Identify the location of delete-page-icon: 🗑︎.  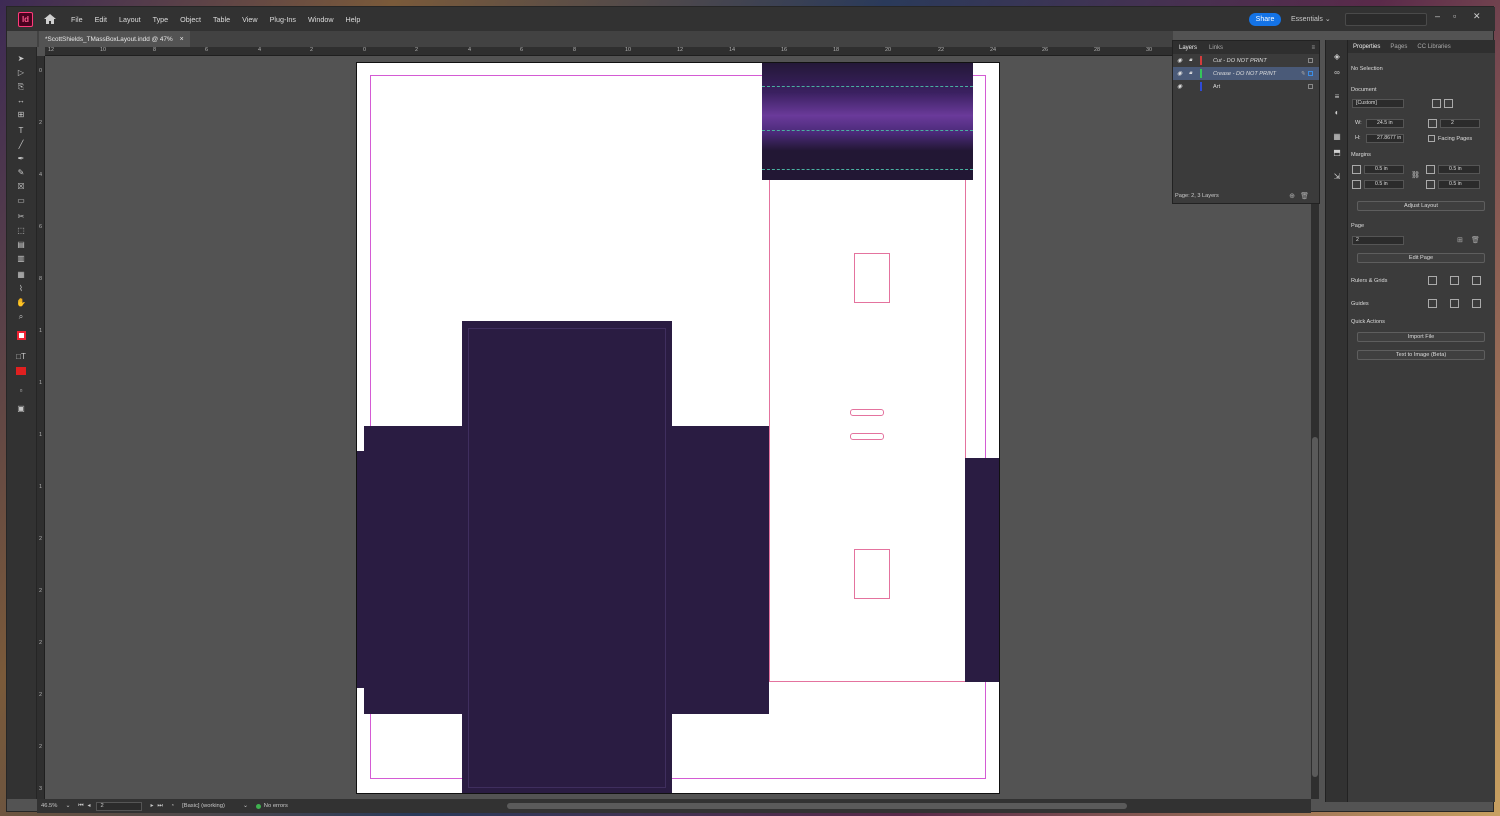
(1475, 240).